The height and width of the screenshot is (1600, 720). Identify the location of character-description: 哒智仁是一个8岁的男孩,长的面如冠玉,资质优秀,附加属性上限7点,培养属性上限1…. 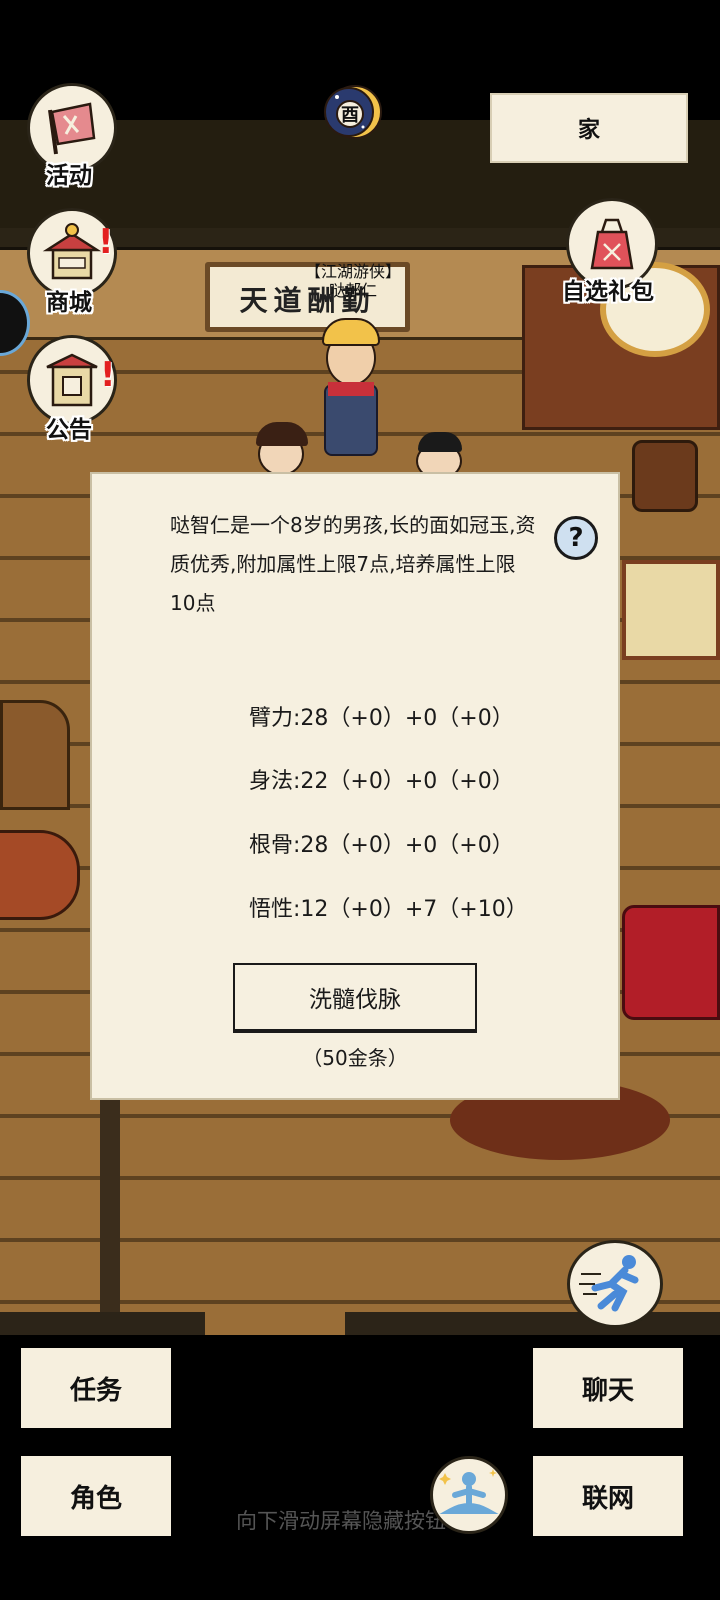
(353, 564).